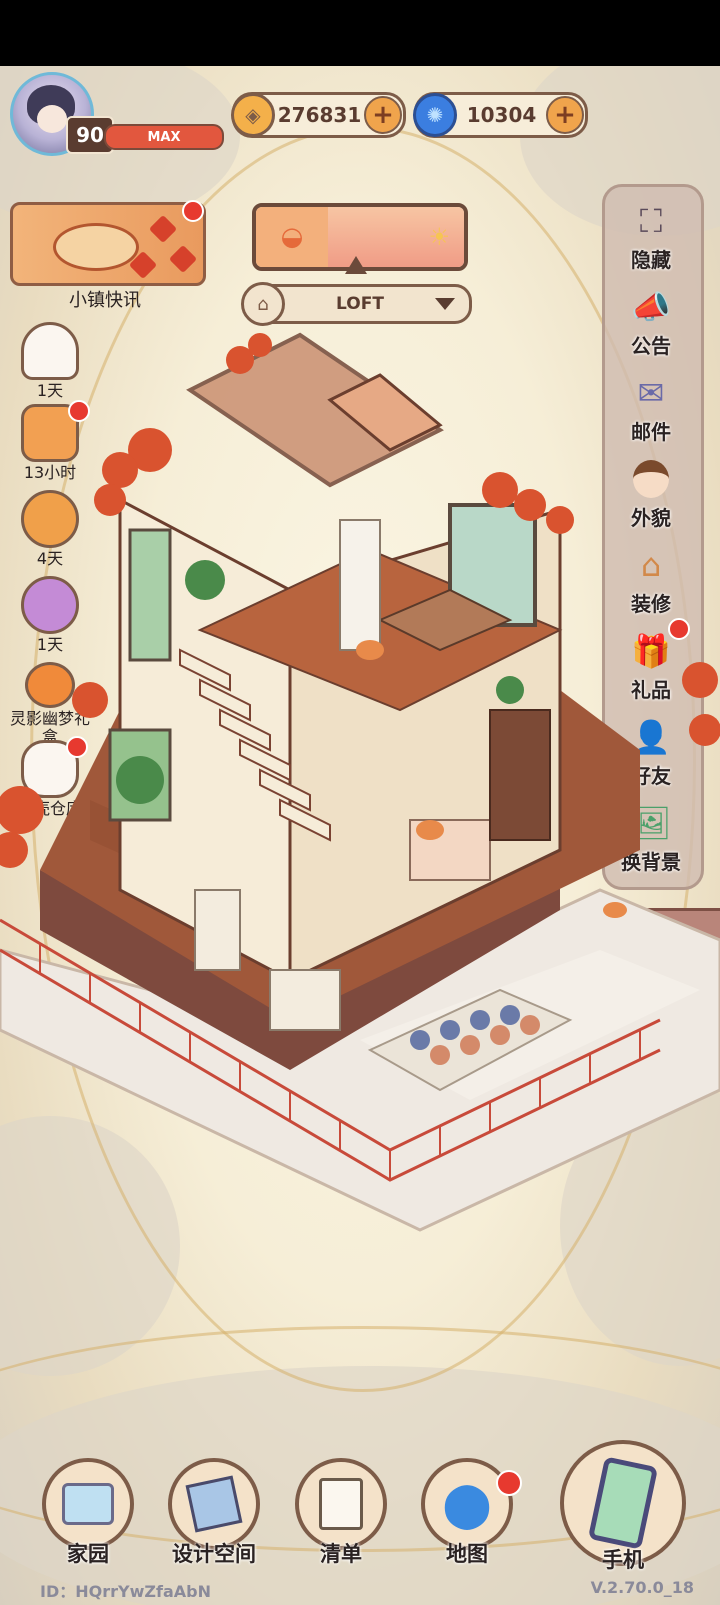  What do you see at coordinates (341, 1504) in the screenshot?
I see `checklist-icon` at bounding box center [341, 1504].